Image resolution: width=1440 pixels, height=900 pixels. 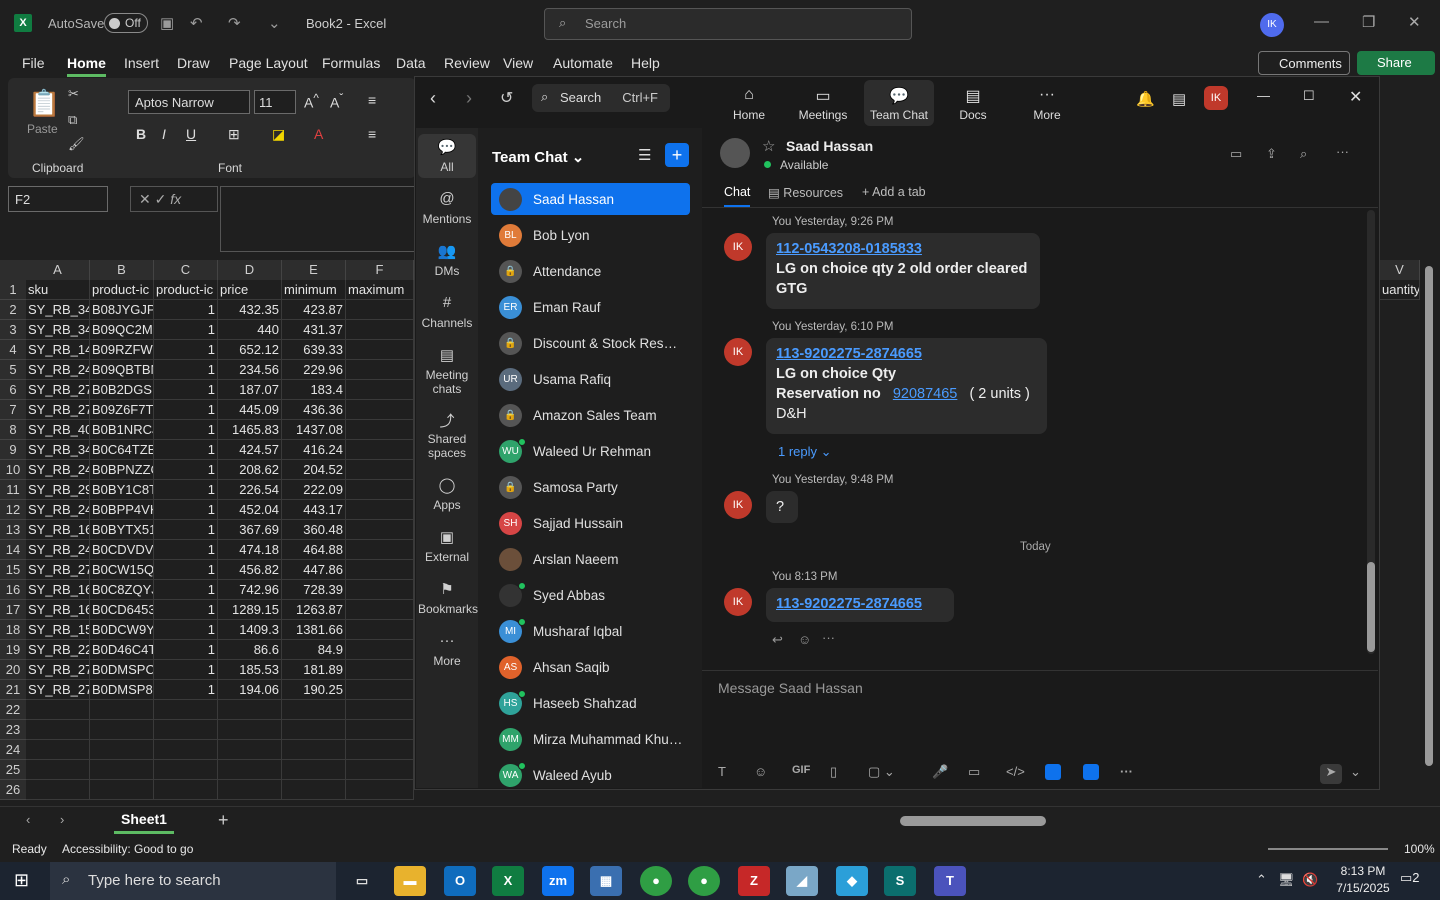 I want to click on grid-cell: 187.07, so click(x=250, y=390).